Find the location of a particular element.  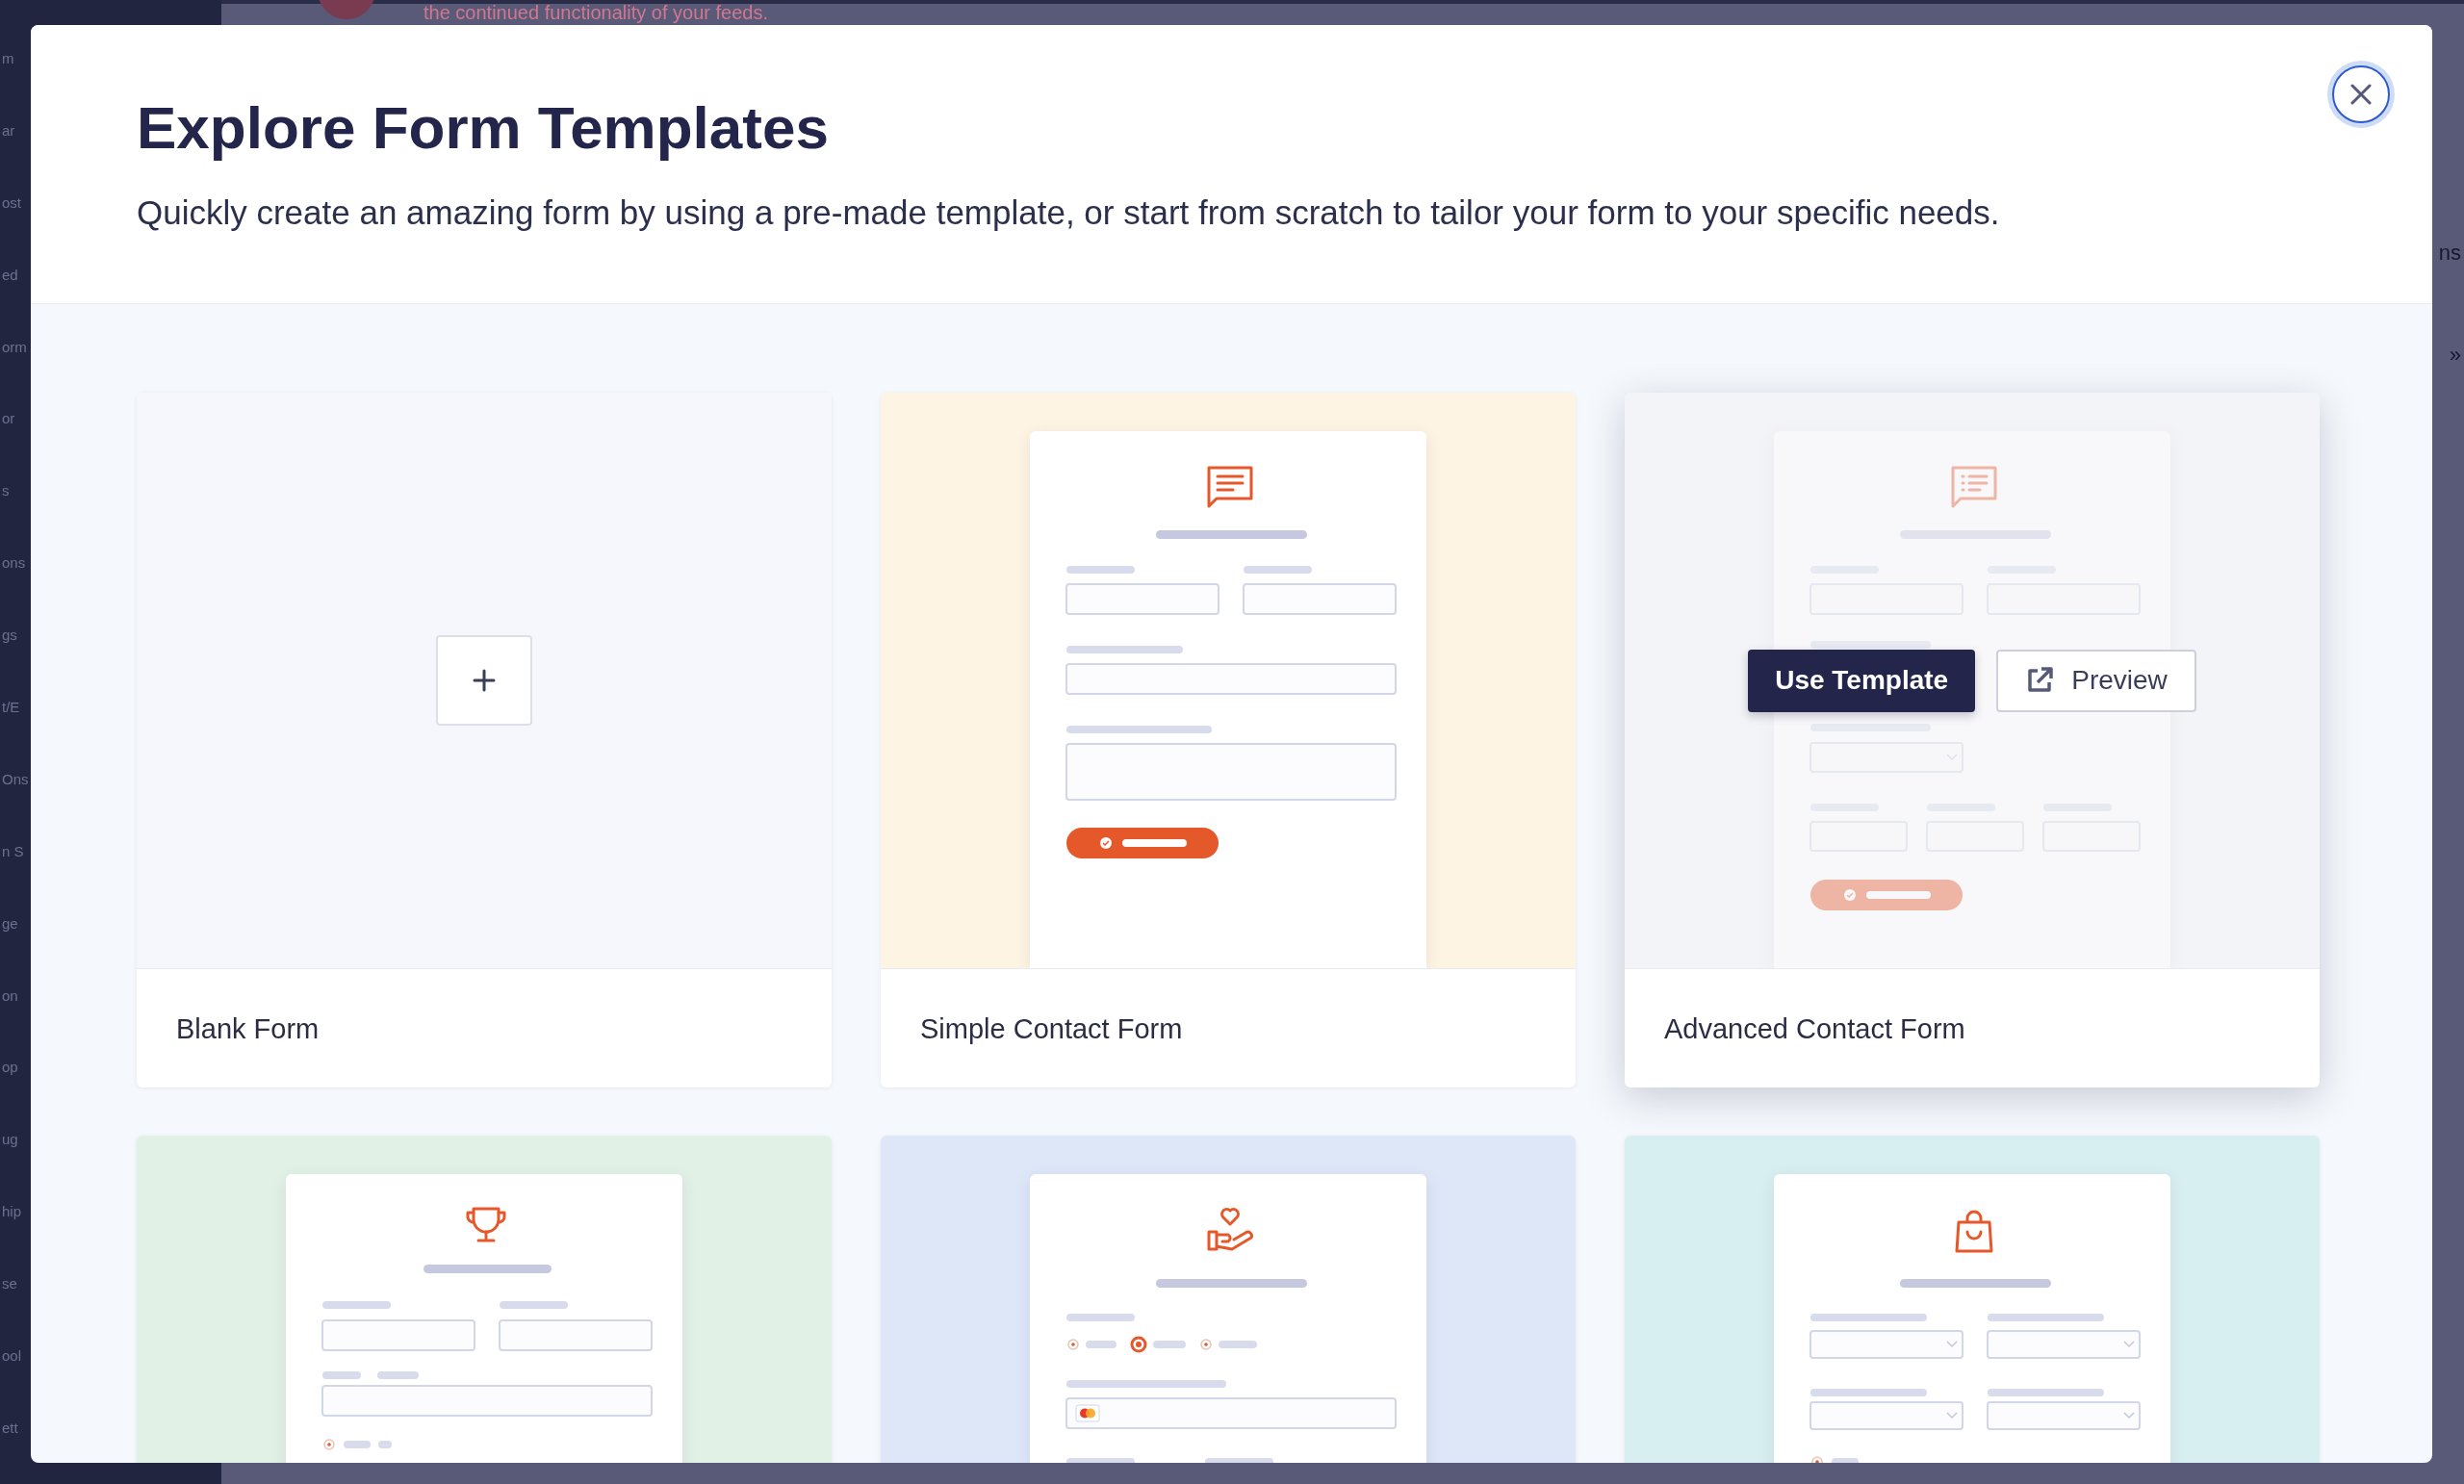

external-link-icon is located at coordinates (2040, 680).